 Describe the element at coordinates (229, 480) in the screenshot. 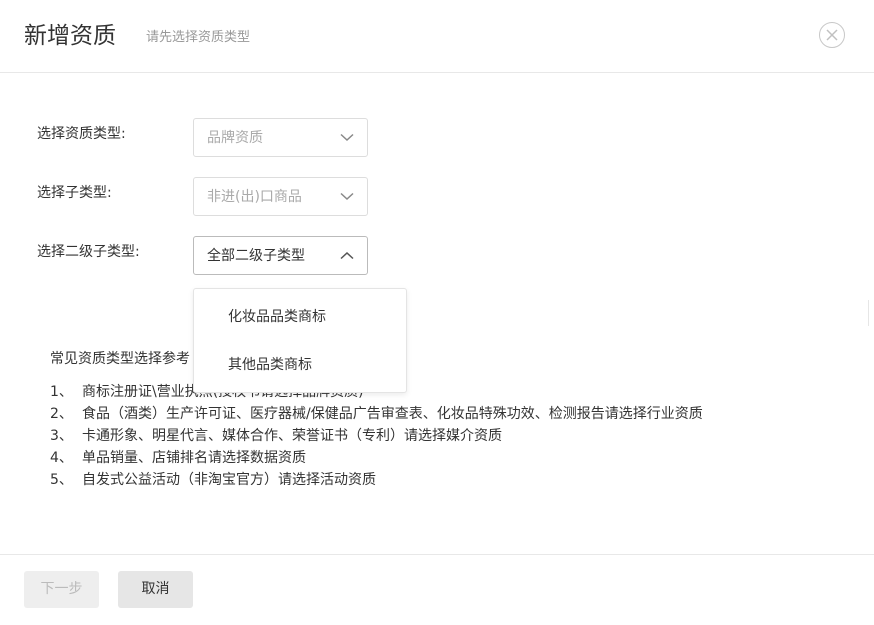

I see `reference-item-text: 自发式公益活动（非淘宝官方）请选择活动资质` at that location.